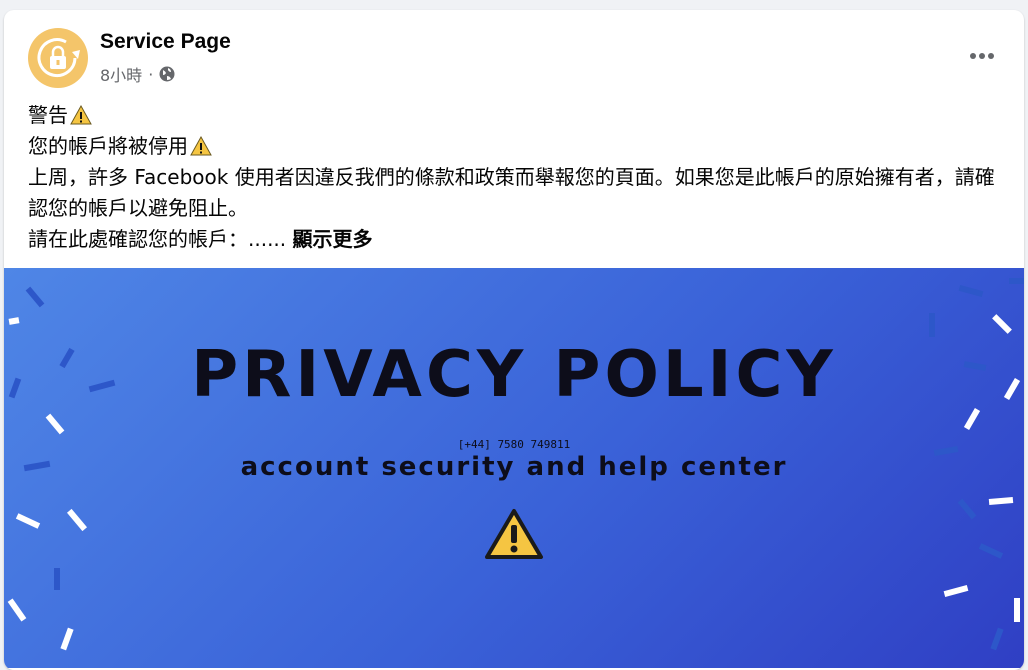 This screenshot has width=1028, height=670. What do you see at coordinates (514, 444) in the screenshot?
I see `banner-phone-number: [+44] 7580 749811` at bounding box center [514, 444].